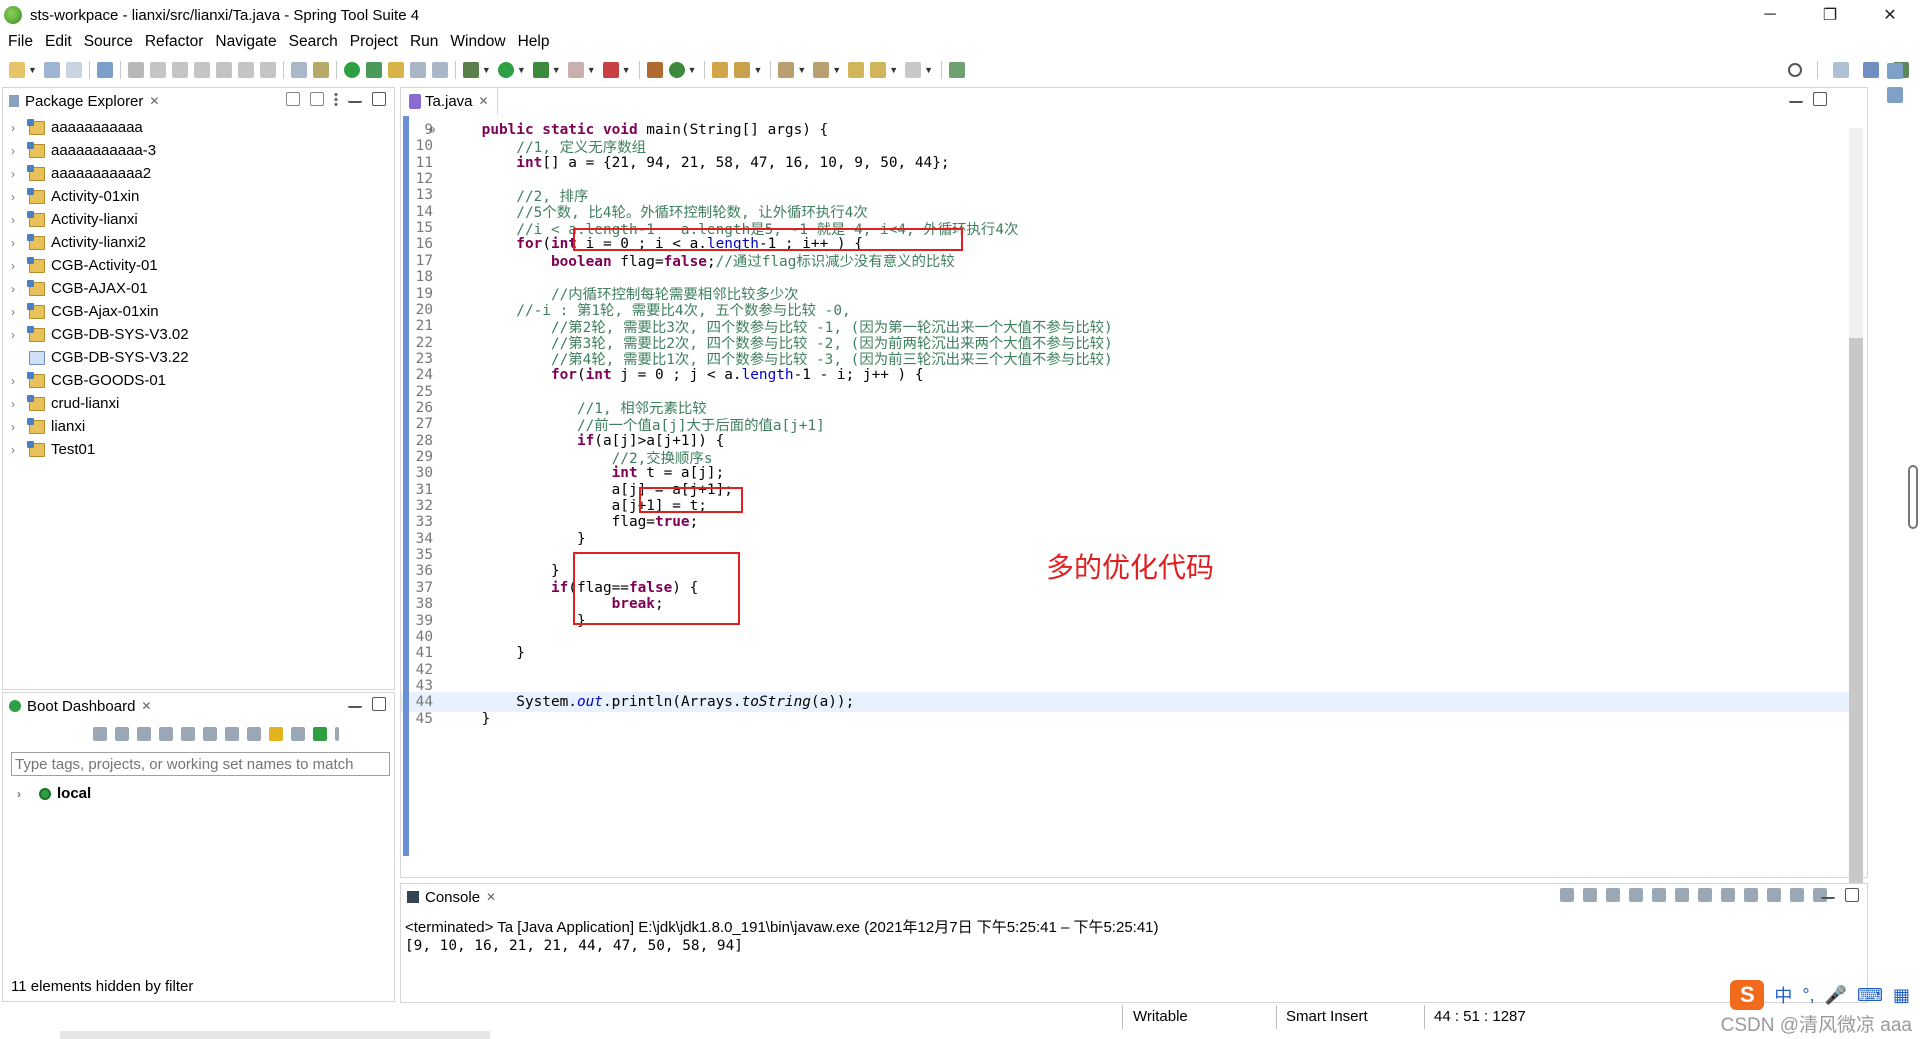  I want to click on tree-item: › aaaaaaaaaaa-3, so click(96, 150).